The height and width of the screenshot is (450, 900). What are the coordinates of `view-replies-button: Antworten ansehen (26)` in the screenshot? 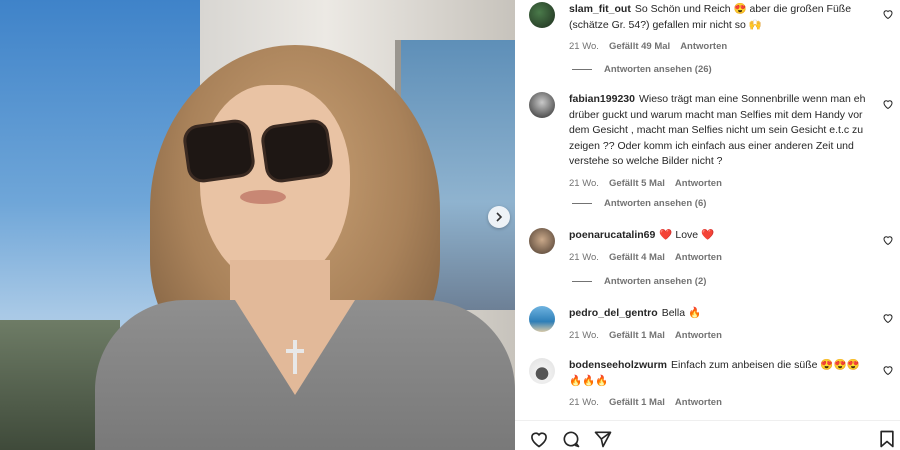 It's located at (642, 69).